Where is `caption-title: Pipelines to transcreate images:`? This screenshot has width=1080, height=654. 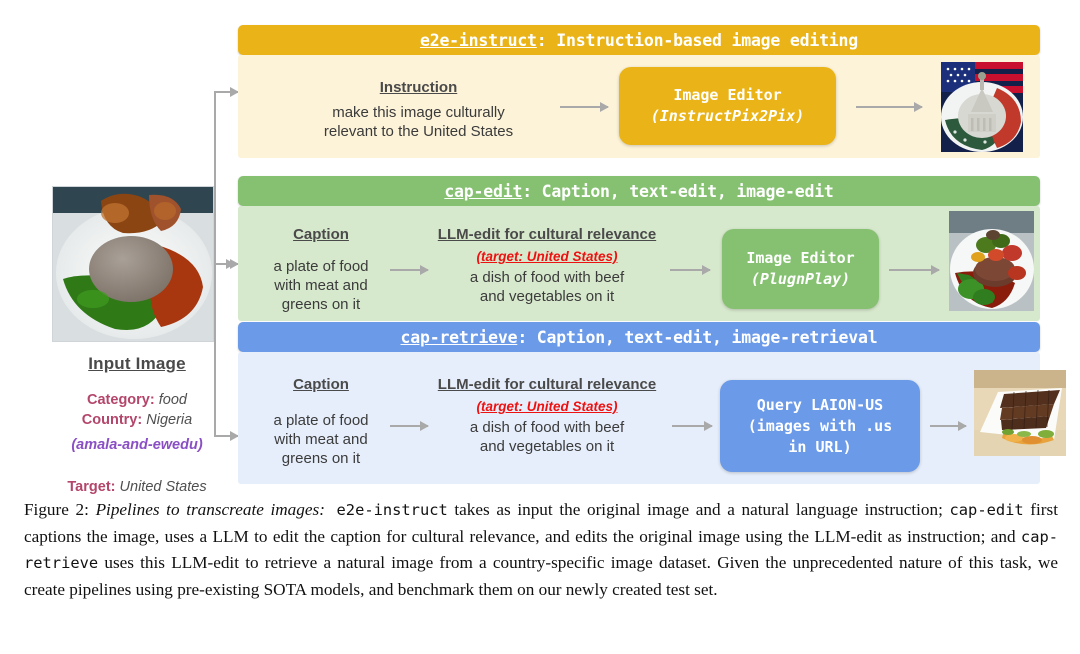 caption-title: Pipelines to transcreate images: is located at coordinates (210, 509).